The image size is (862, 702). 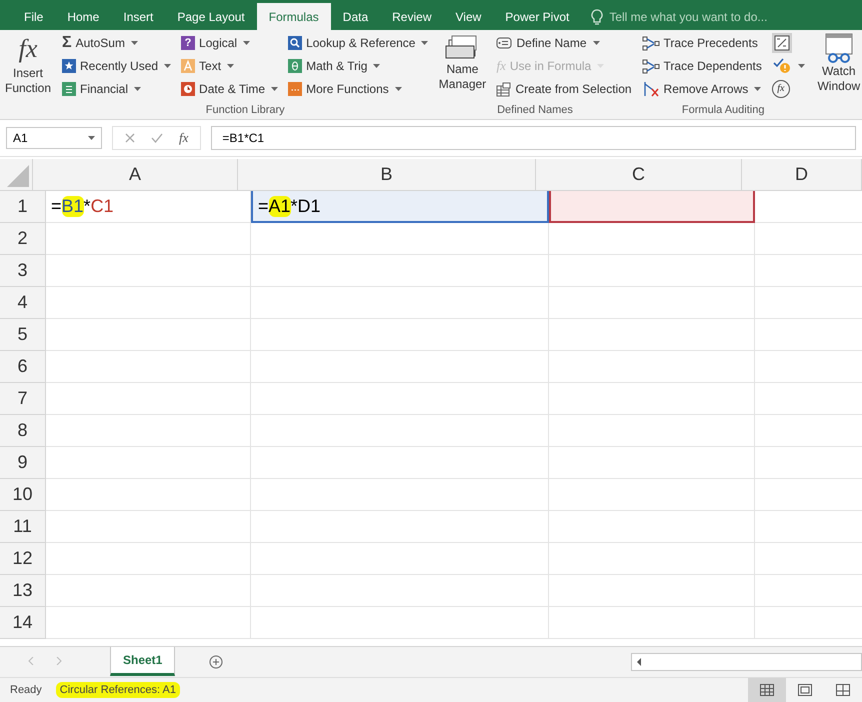 I want to click on lightbulb-icon, so click(x=597, y=16).